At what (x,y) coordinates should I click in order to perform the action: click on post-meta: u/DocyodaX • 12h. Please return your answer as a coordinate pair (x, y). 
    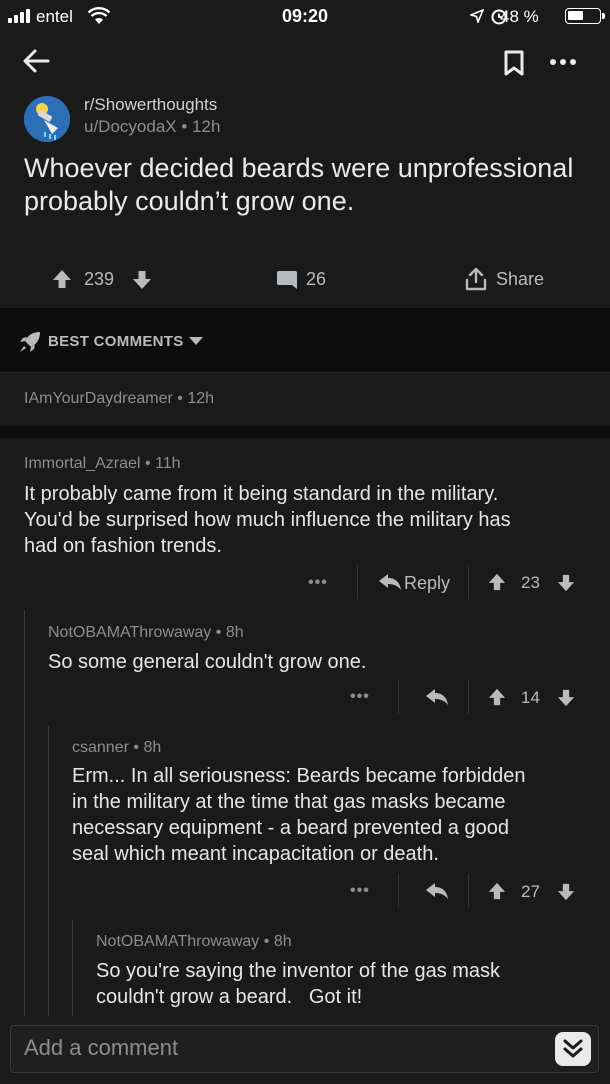
    Looking at the image, I should click on (152, 127).